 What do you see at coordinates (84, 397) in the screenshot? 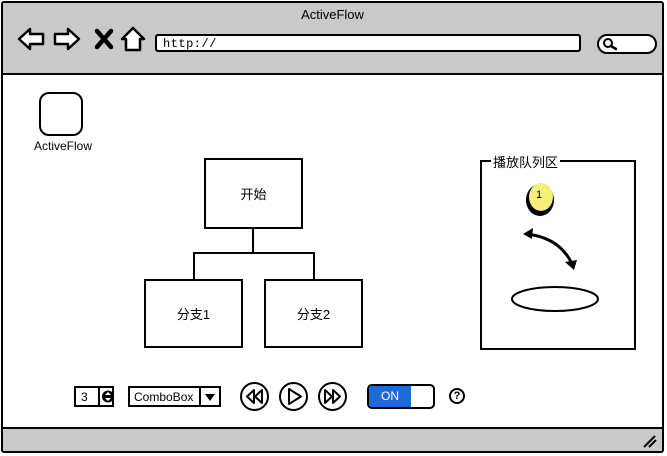
I see `stepper-value: 3` at bounding box center [84, 397].